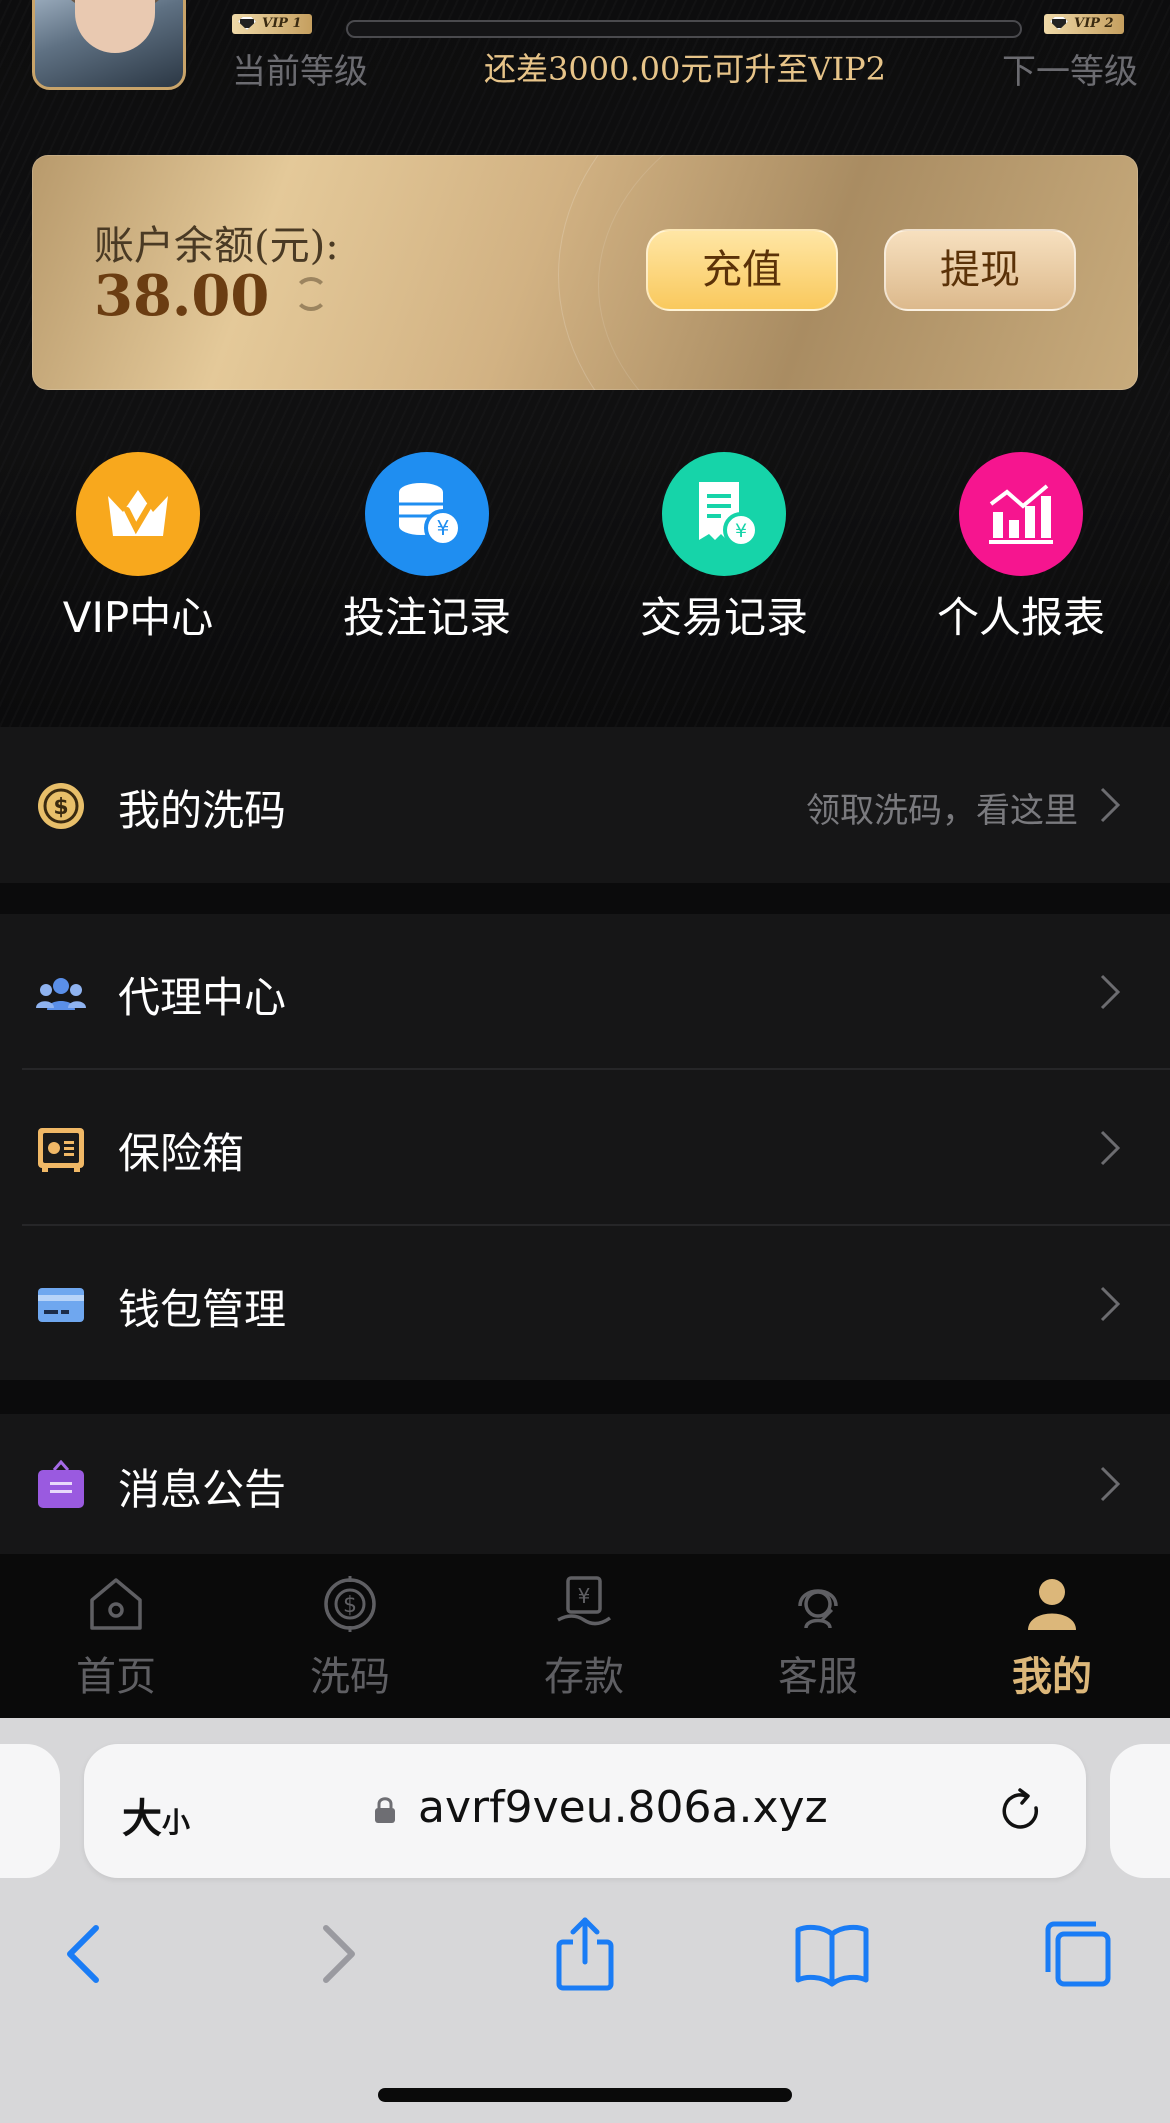  I want to click on bookmarks-icon, so click(832, 1954).